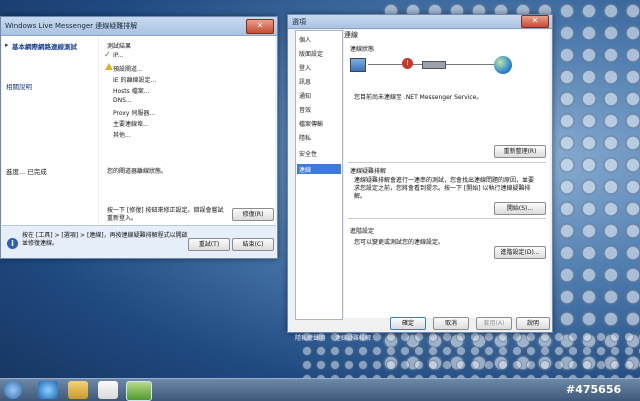 This screenshot has width=640, height=401. I want to click on progress-text: 進度... 已完成, so click(26, 172).